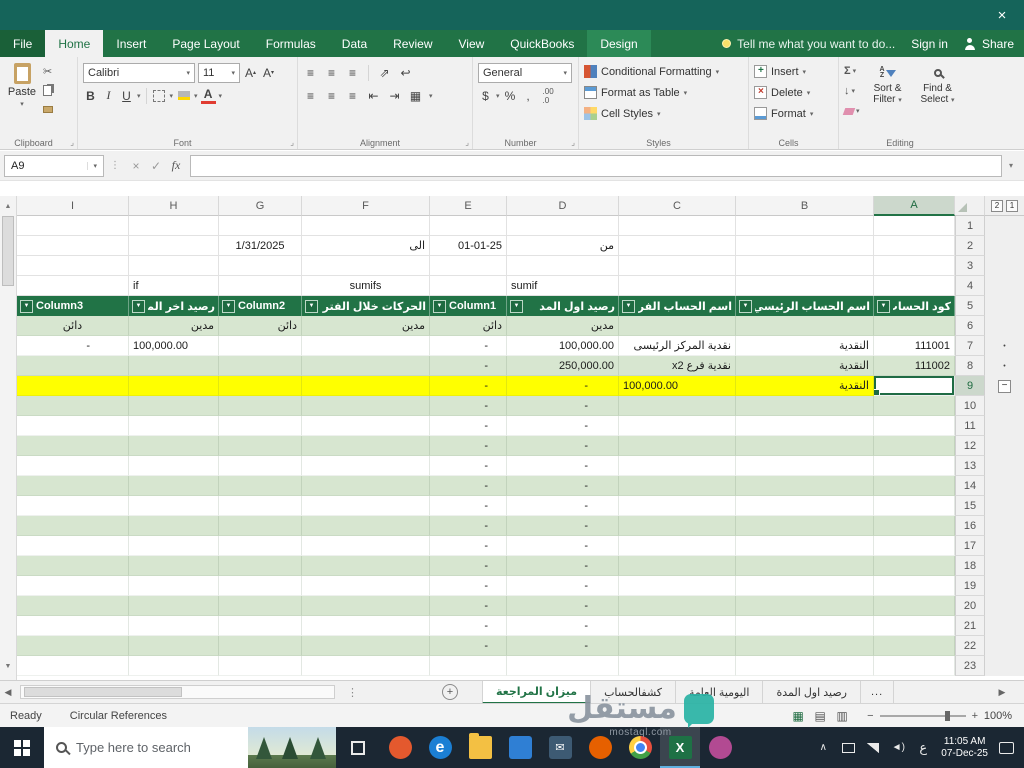 The image size is (1024, 768). What do you see at coordinates (677, 246) in the screenshot?
I see `cell-C2` at bounding box center [677, 246].